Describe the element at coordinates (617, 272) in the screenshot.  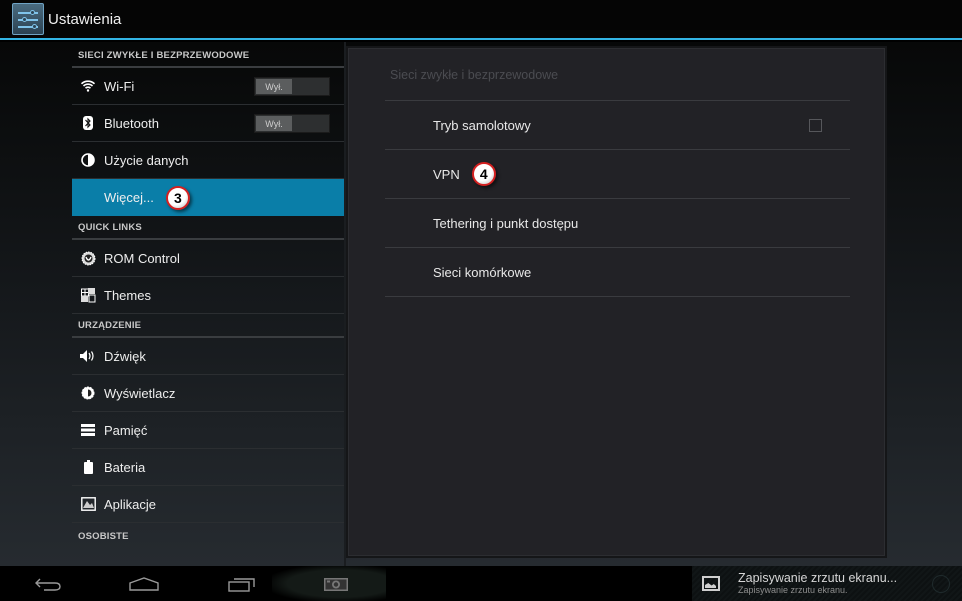
I see `mobile-networks-item: Sieci komórkowe` at that location.